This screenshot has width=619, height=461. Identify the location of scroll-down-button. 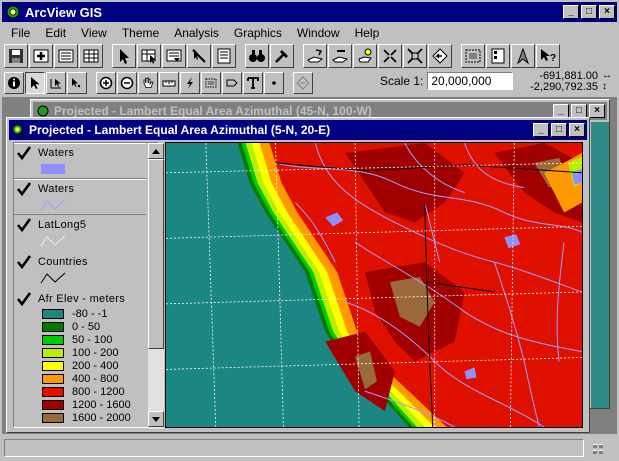
(156, 419).